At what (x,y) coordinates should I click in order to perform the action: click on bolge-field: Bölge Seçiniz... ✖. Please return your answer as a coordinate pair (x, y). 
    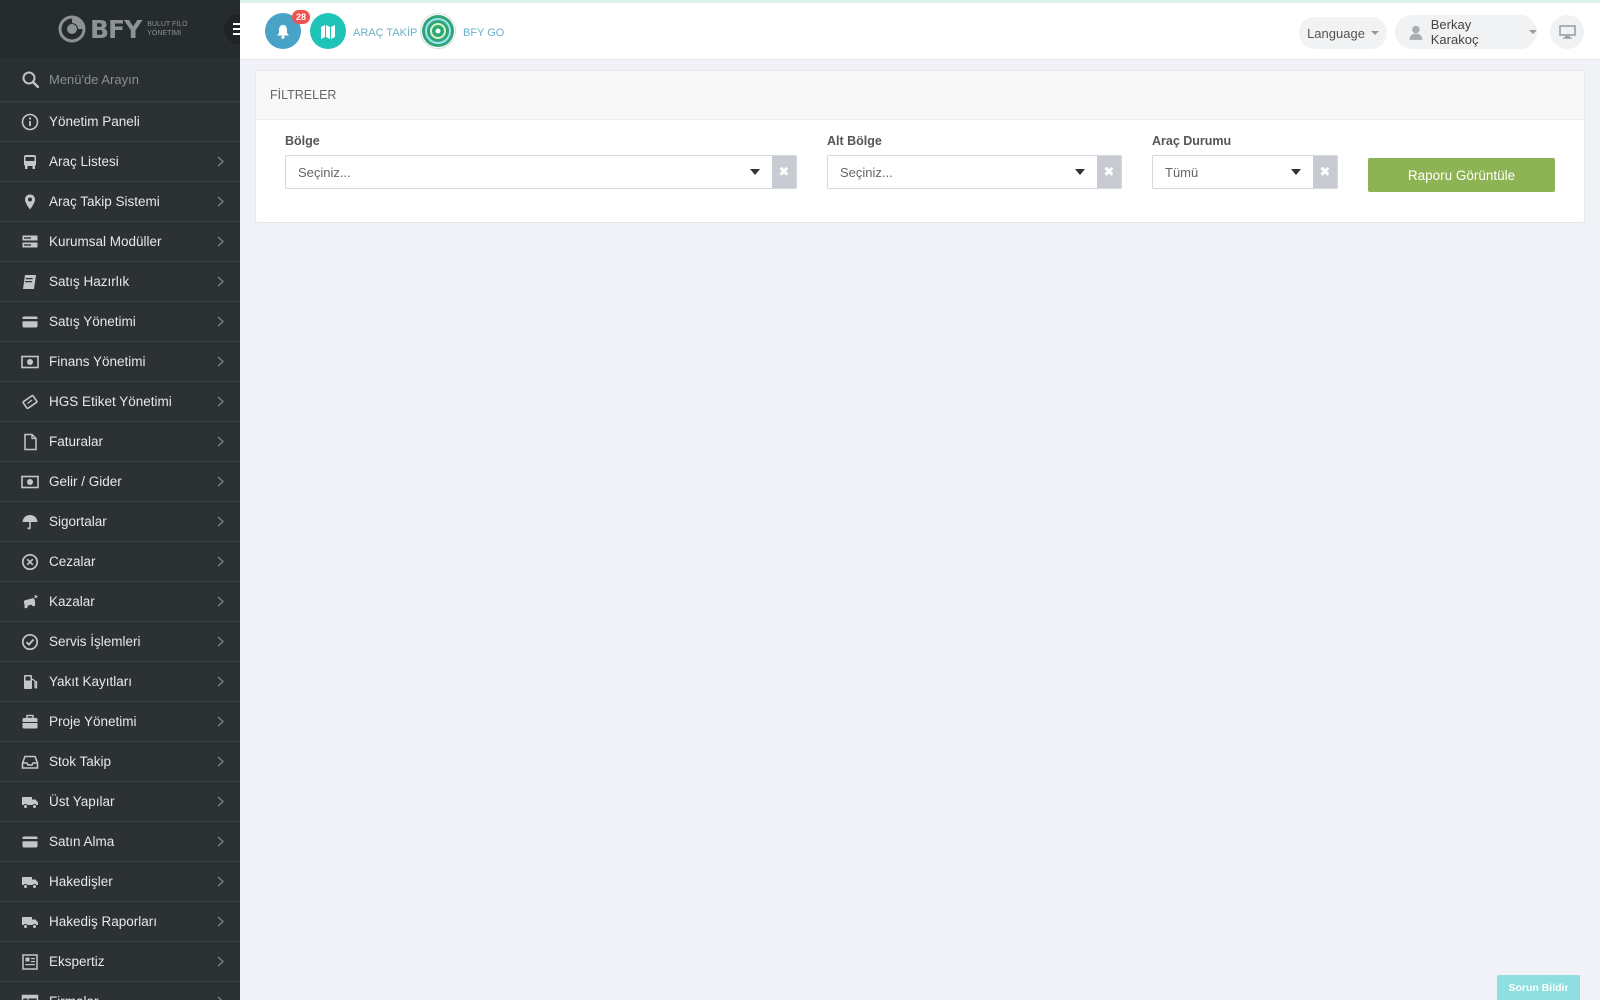
    Looking at the image, I should click on (541, 161).